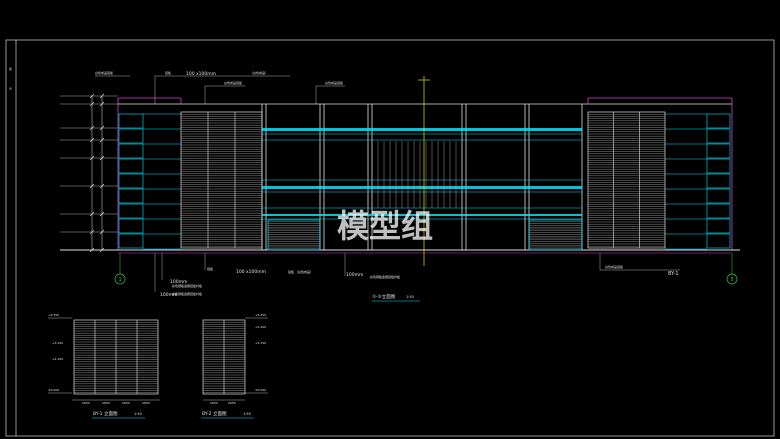 The width and height of the screenshot is (780, 439). What do you see at coordinates (10, 69) in the screenshot?
I see `svg-text: 图` at bounding box center [10, 69].